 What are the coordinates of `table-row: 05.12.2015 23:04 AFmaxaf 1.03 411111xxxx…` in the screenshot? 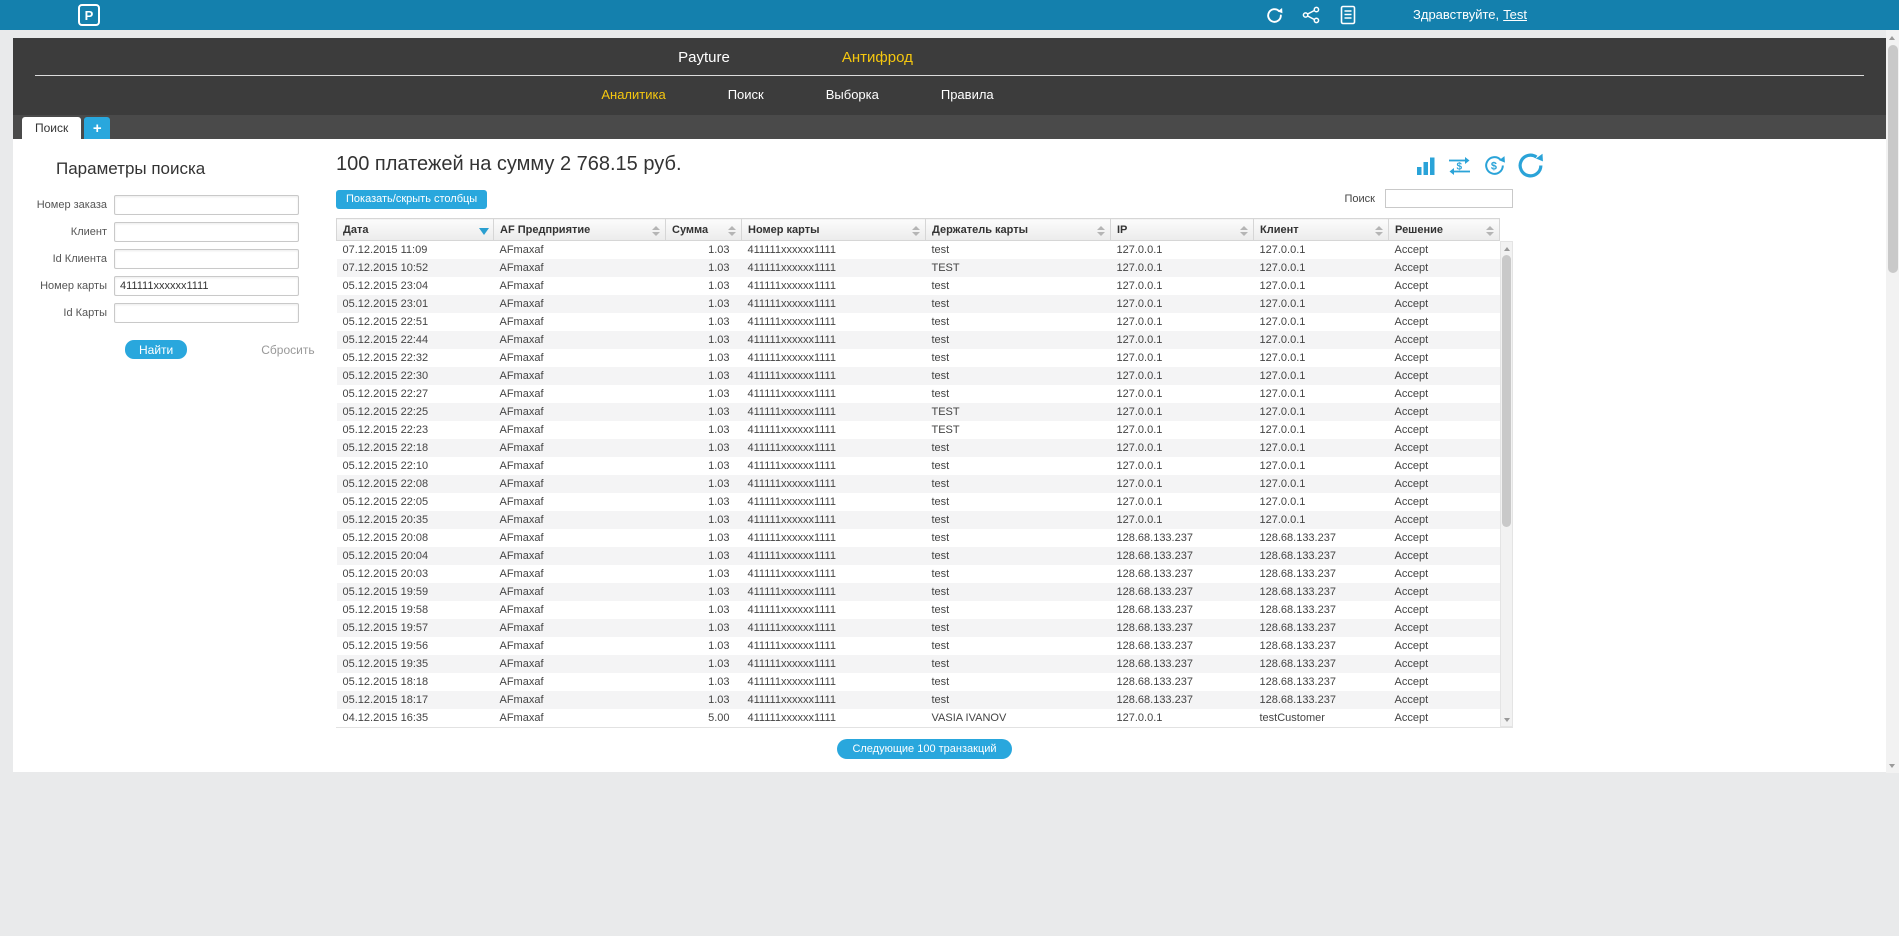 It's located at (918, 286).